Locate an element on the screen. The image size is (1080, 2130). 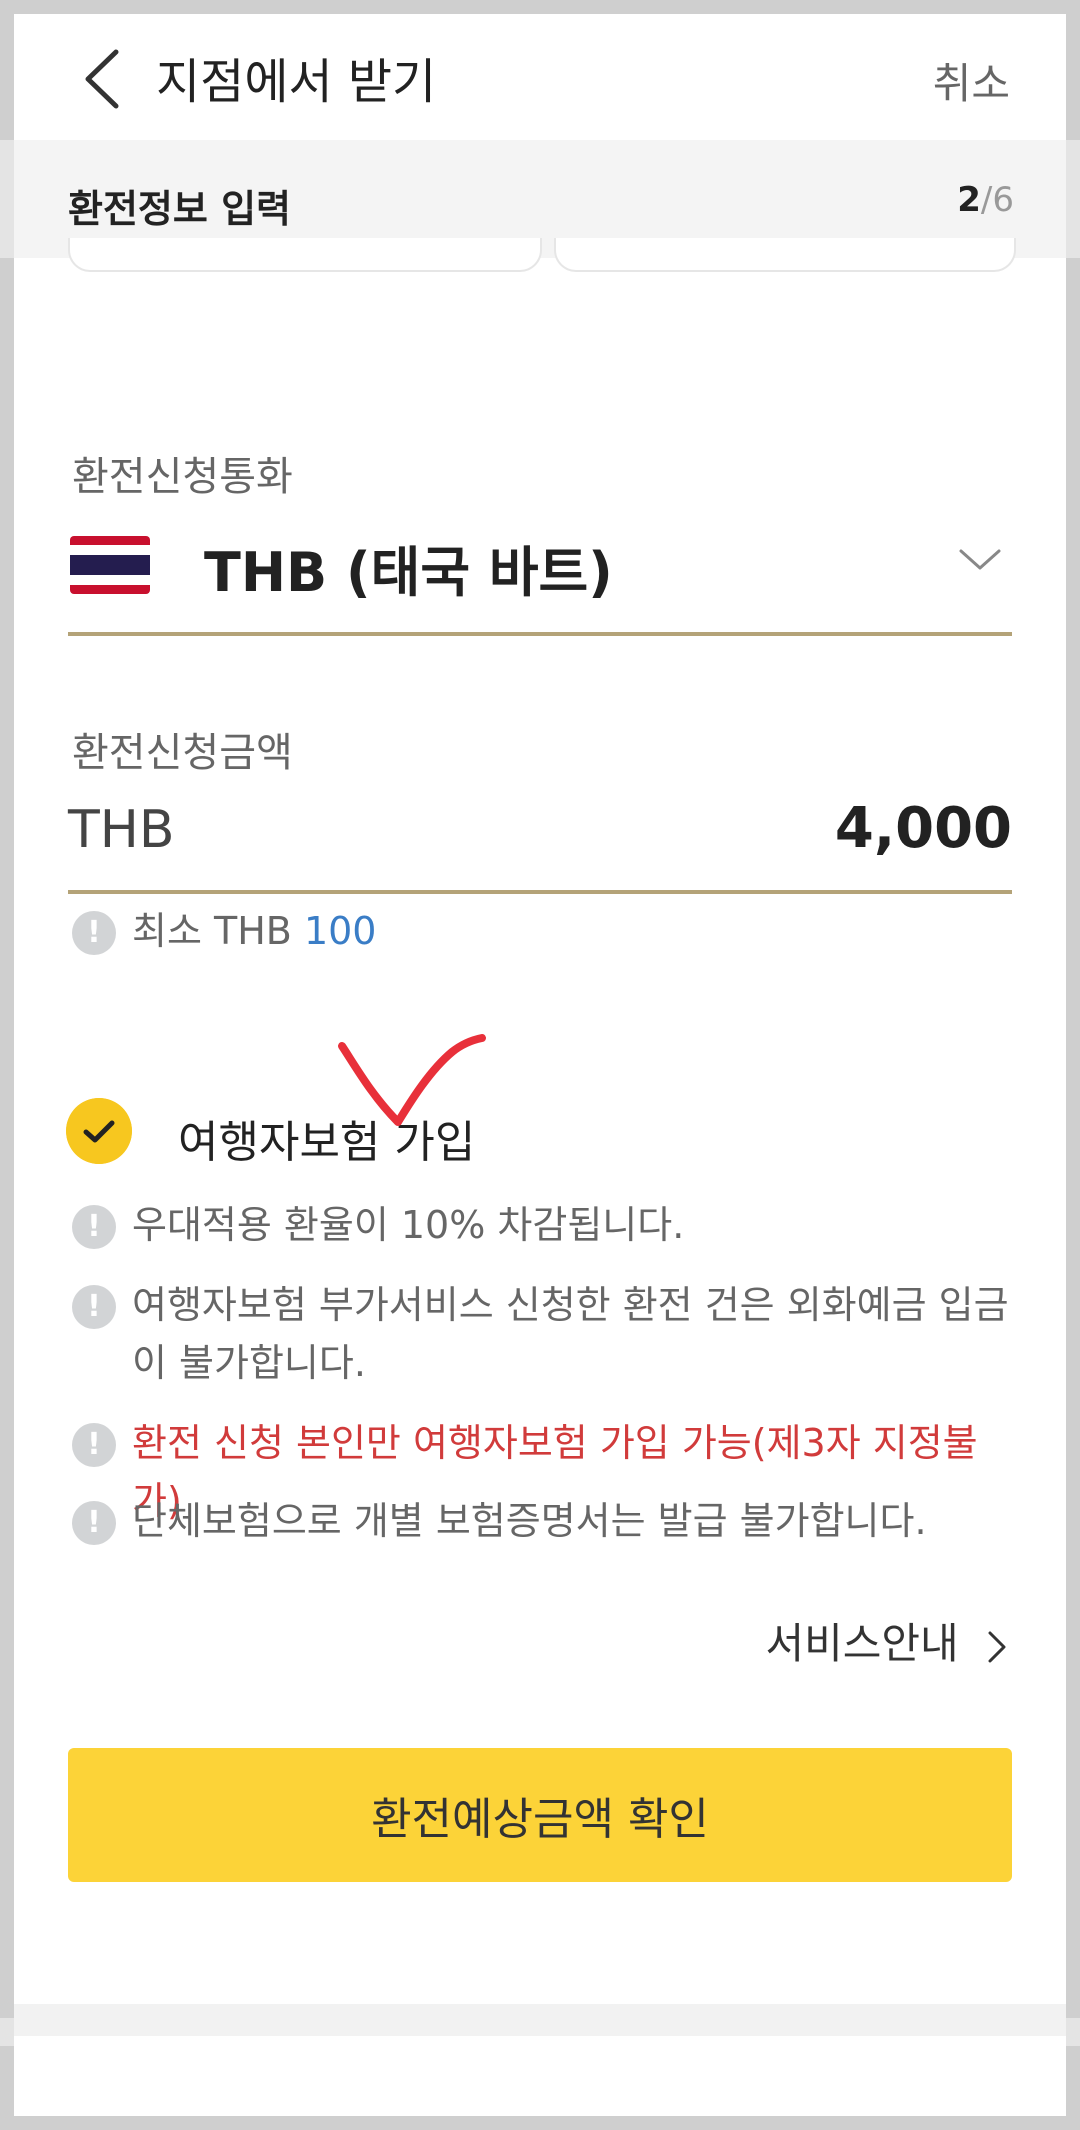
notice-item: ! 단체보험으로 개별 보험증명서는 발급 불가합니다. is located at coordinates (542, 1521).